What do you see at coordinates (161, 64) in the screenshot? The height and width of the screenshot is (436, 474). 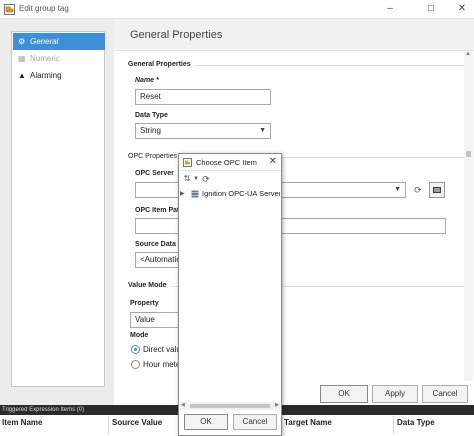 I see `section-general-title: General Properties` at bounding box center [161, 64].